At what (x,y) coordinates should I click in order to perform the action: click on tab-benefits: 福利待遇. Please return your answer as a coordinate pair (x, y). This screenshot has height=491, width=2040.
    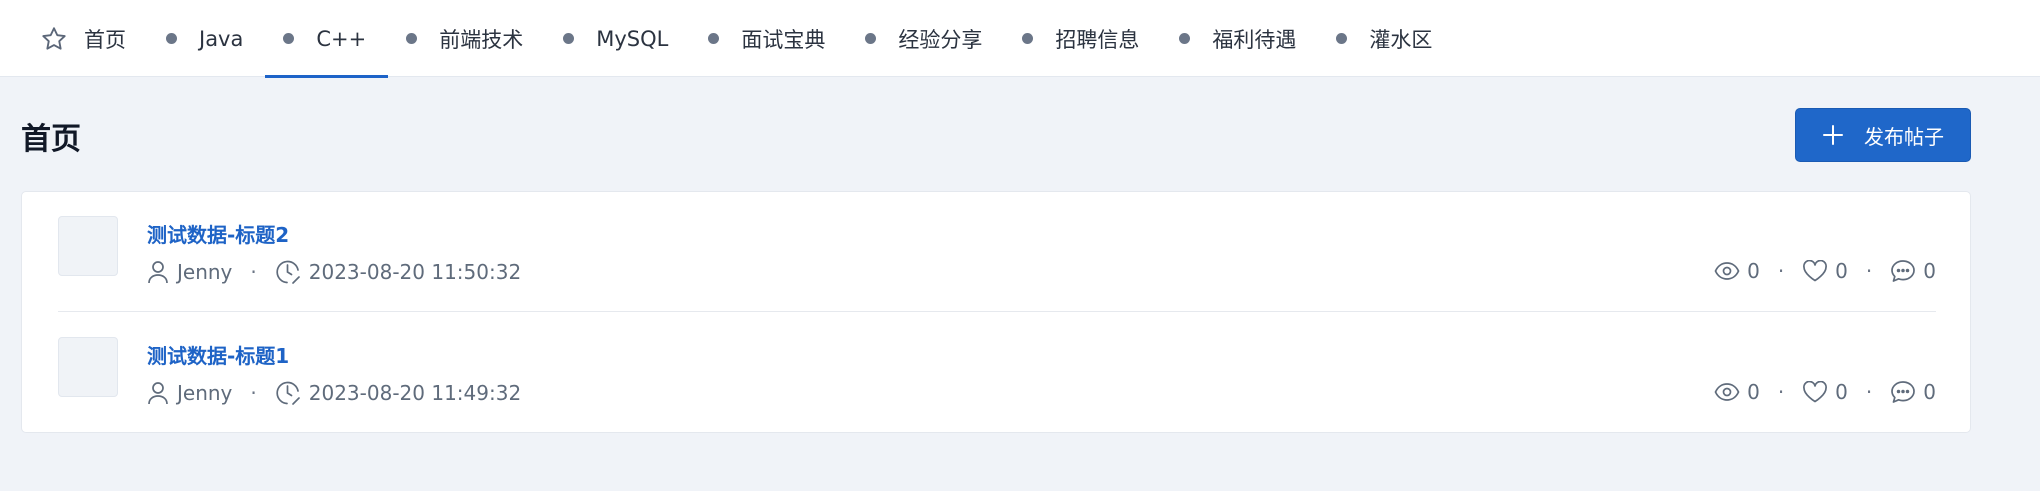
    Looking at the image, I should click on (1239, 38).